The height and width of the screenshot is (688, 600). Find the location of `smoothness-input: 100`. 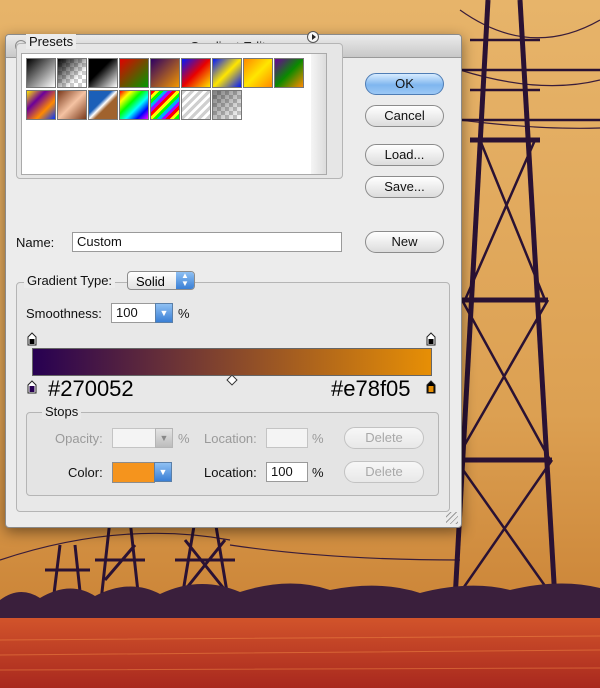

smoothness-input: 100 is located at coordinates (134, 313).